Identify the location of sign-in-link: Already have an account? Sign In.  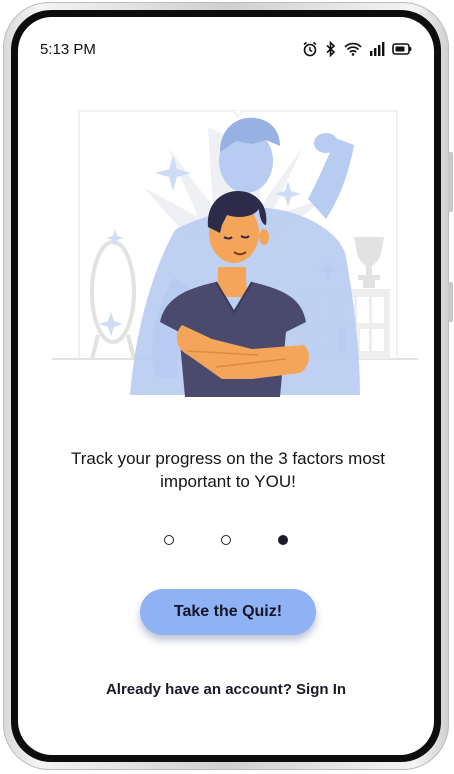
(226, 689).